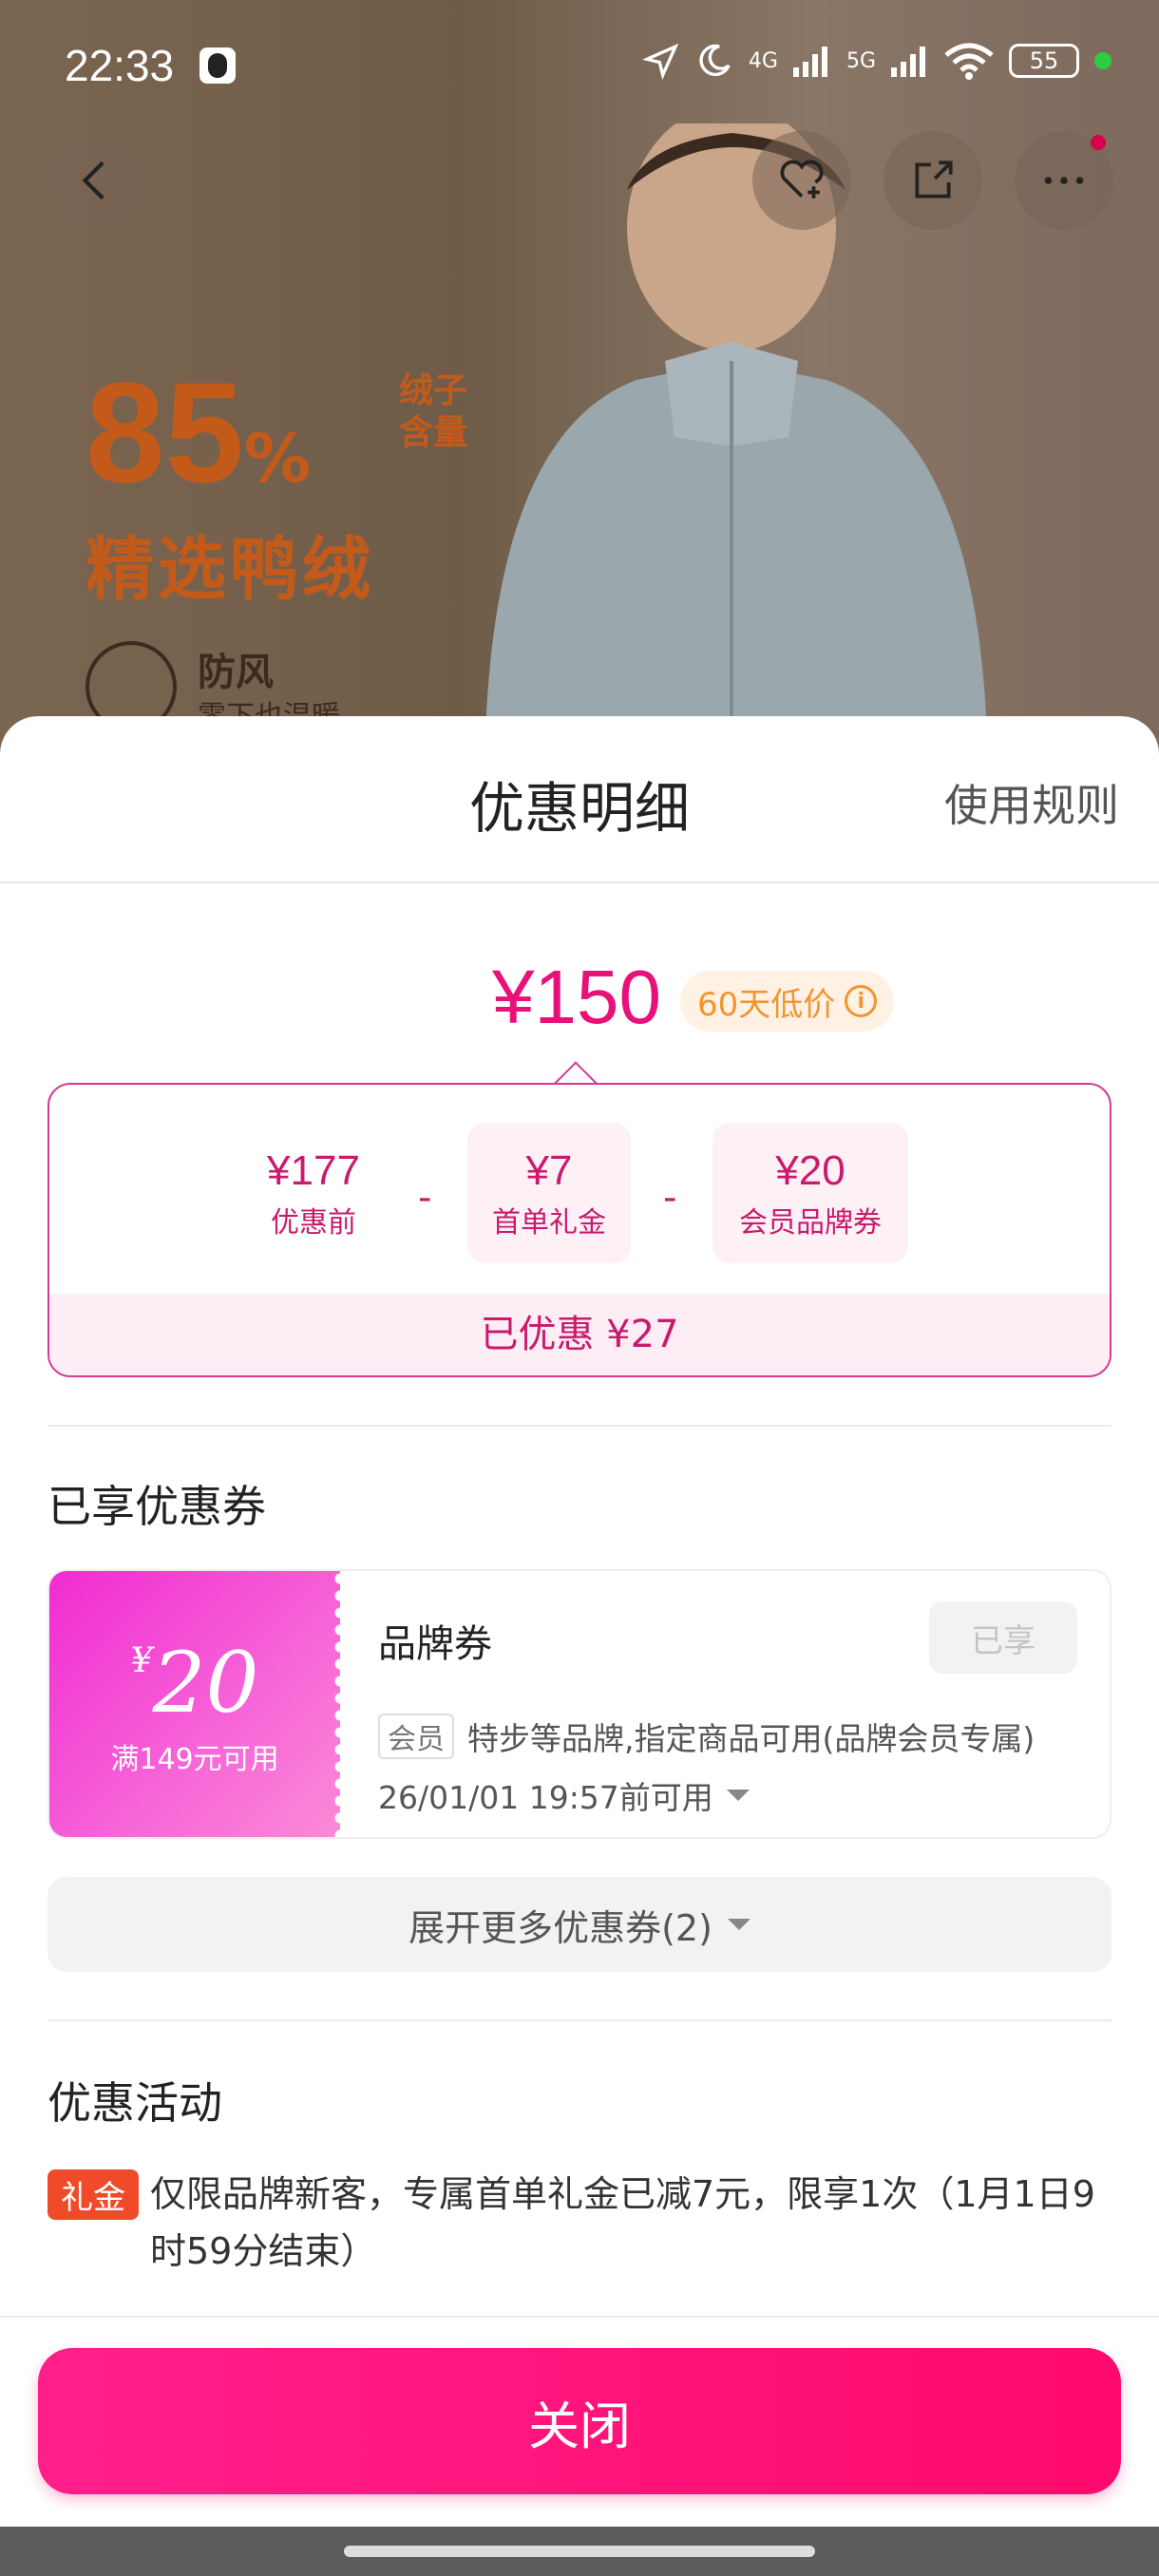 This screenshot has height=2576, width=1159. What do you see at coordinates (763, 60) in the screenshot?
I see `network-4g: 4G` at bounding box center [763, 60].